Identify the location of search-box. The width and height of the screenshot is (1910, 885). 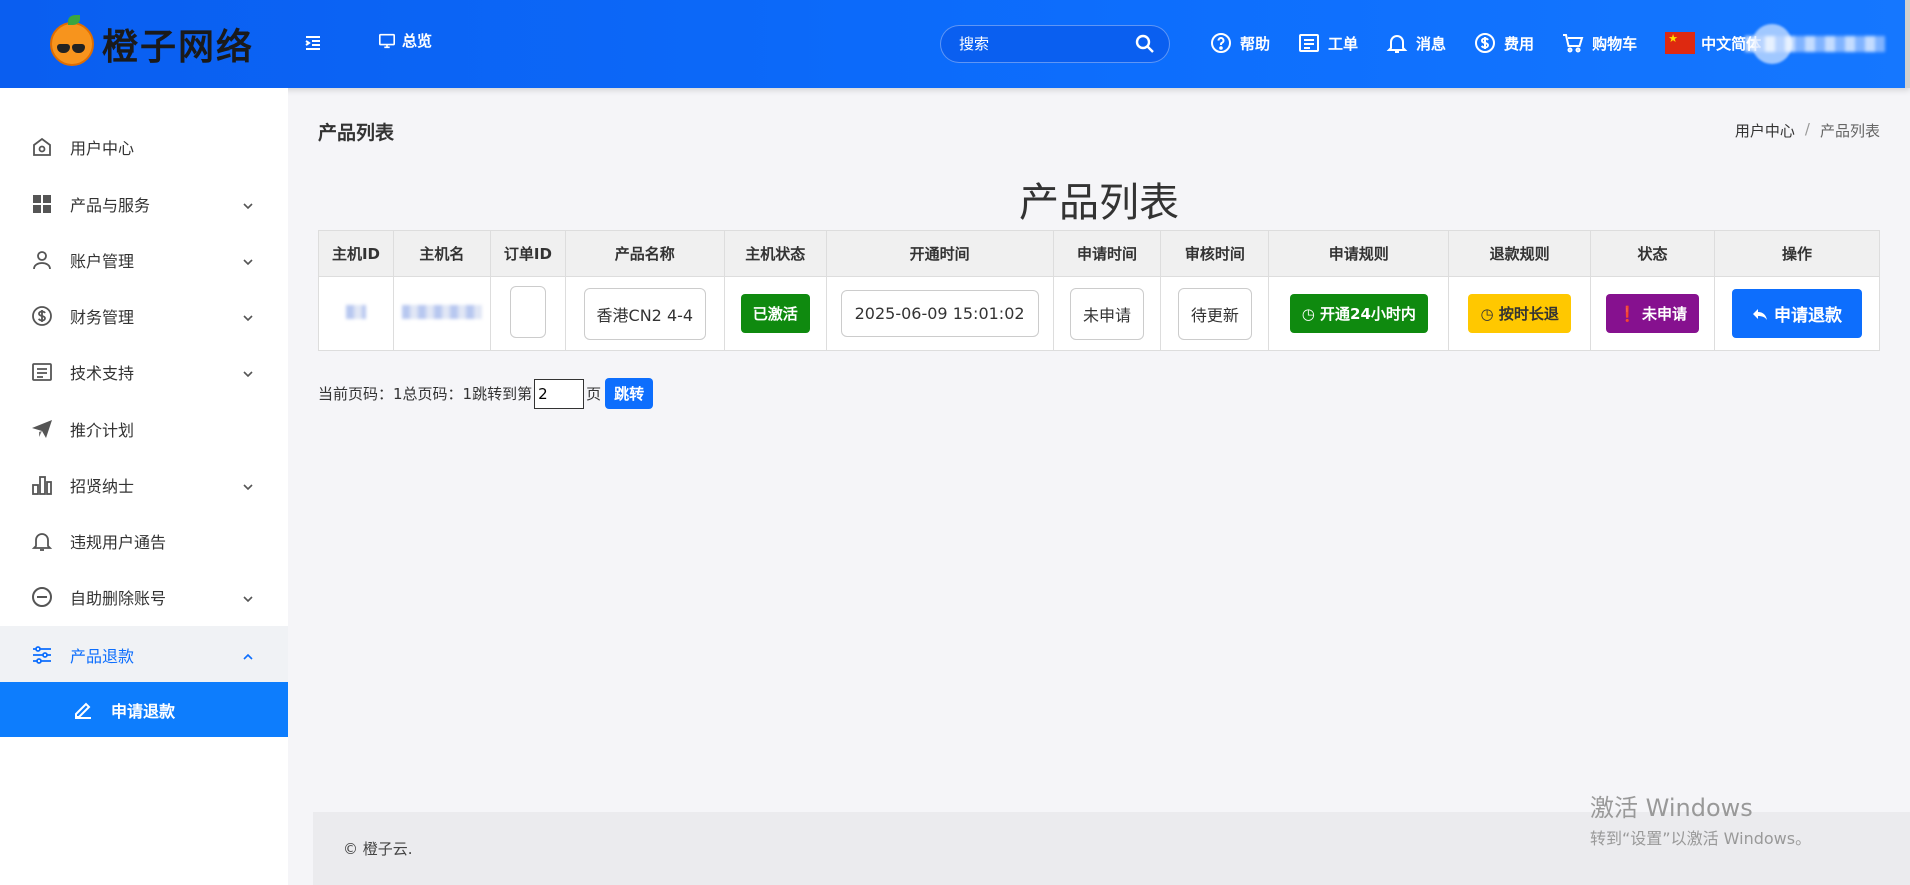
(1055, 44).